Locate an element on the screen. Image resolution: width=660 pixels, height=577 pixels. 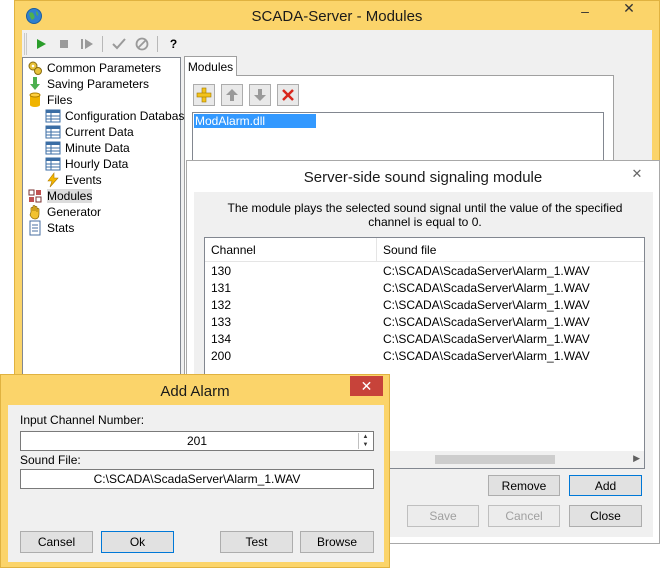
delete-icon is located at coordinates (288, 95).